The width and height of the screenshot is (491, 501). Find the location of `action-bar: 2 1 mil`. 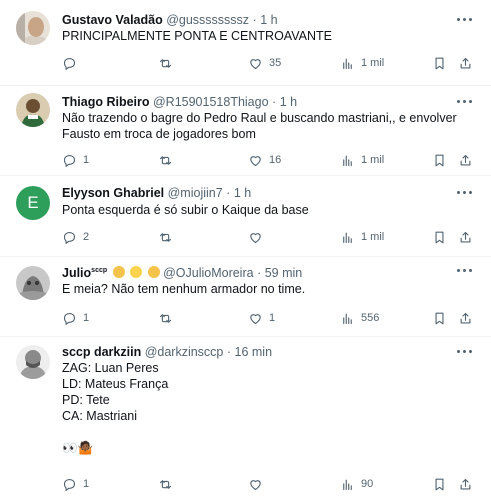

action-bar: 2 1 mil is located at coordinates (268, 237).